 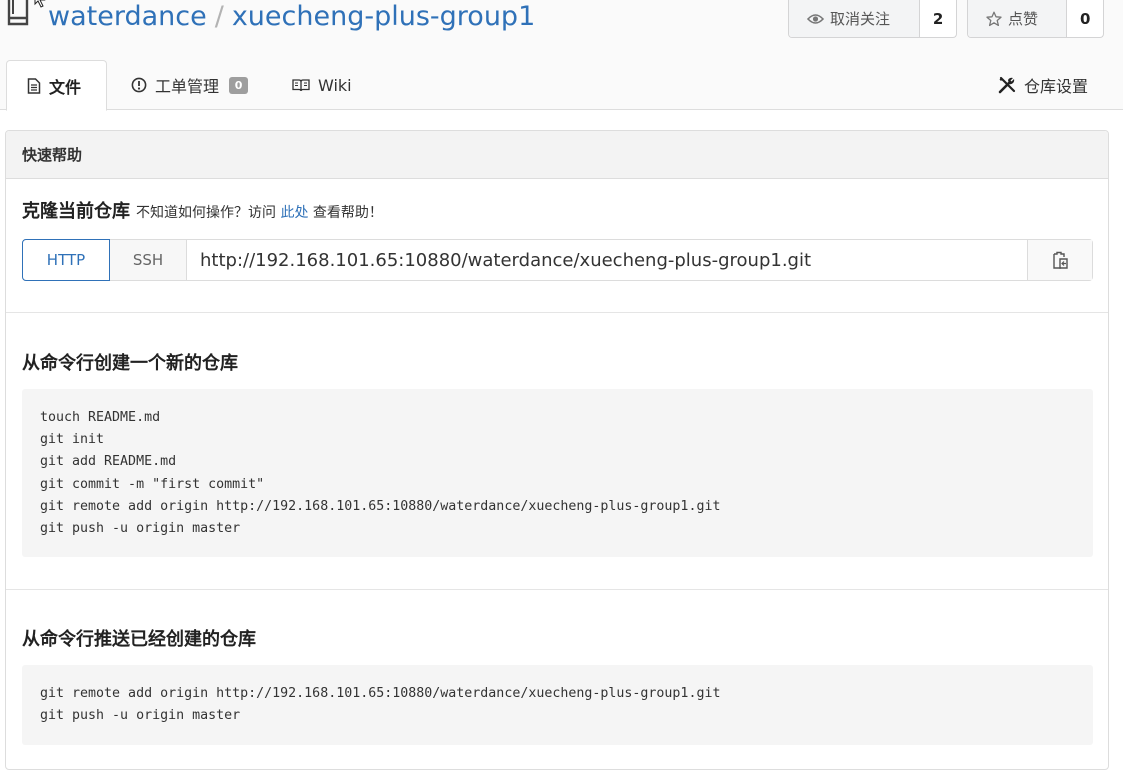 I want to click on tab-wiki-label: Wiki, so click(x=335, y=85).